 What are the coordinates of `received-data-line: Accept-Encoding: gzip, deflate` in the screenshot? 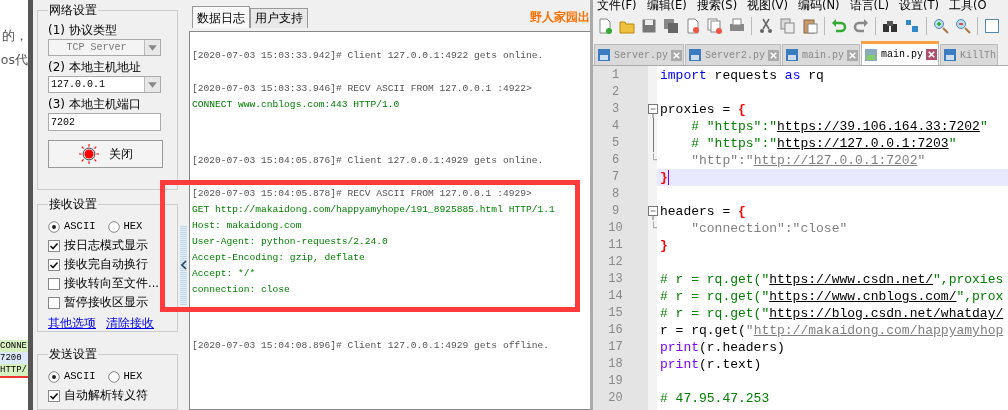 It's located at (278, 258).